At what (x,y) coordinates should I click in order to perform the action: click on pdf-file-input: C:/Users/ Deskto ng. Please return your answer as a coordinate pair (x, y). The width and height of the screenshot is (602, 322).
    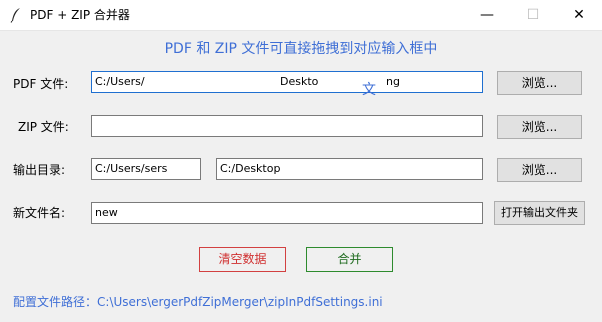
    Looking at the image, I should click on (287, 82).